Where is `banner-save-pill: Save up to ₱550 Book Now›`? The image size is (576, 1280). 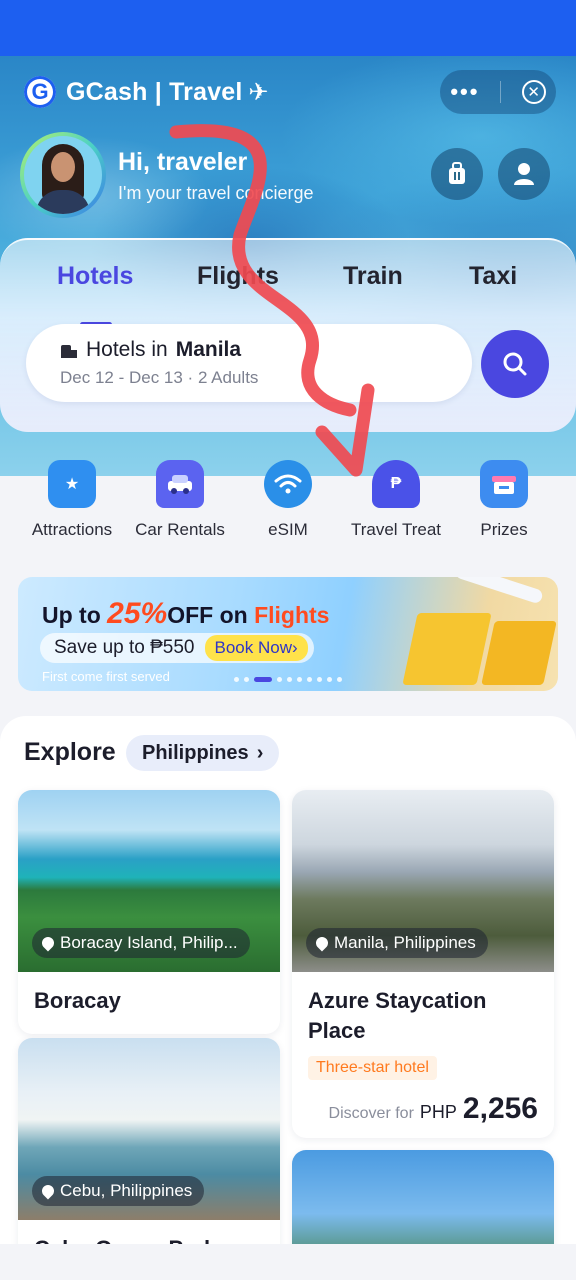
banner-save-pill: Save up to ₱550 Book Now› is located at coordinates (177, 648).